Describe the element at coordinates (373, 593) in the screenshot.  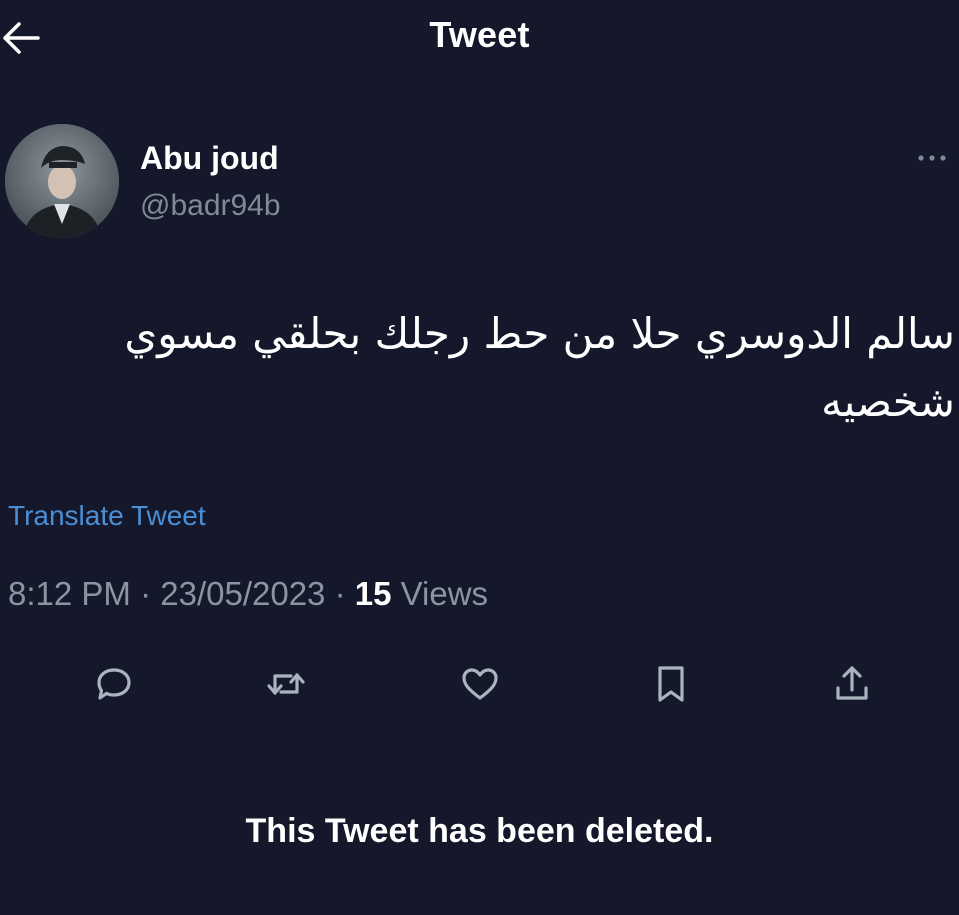
I see `views-count: 15` at that location.